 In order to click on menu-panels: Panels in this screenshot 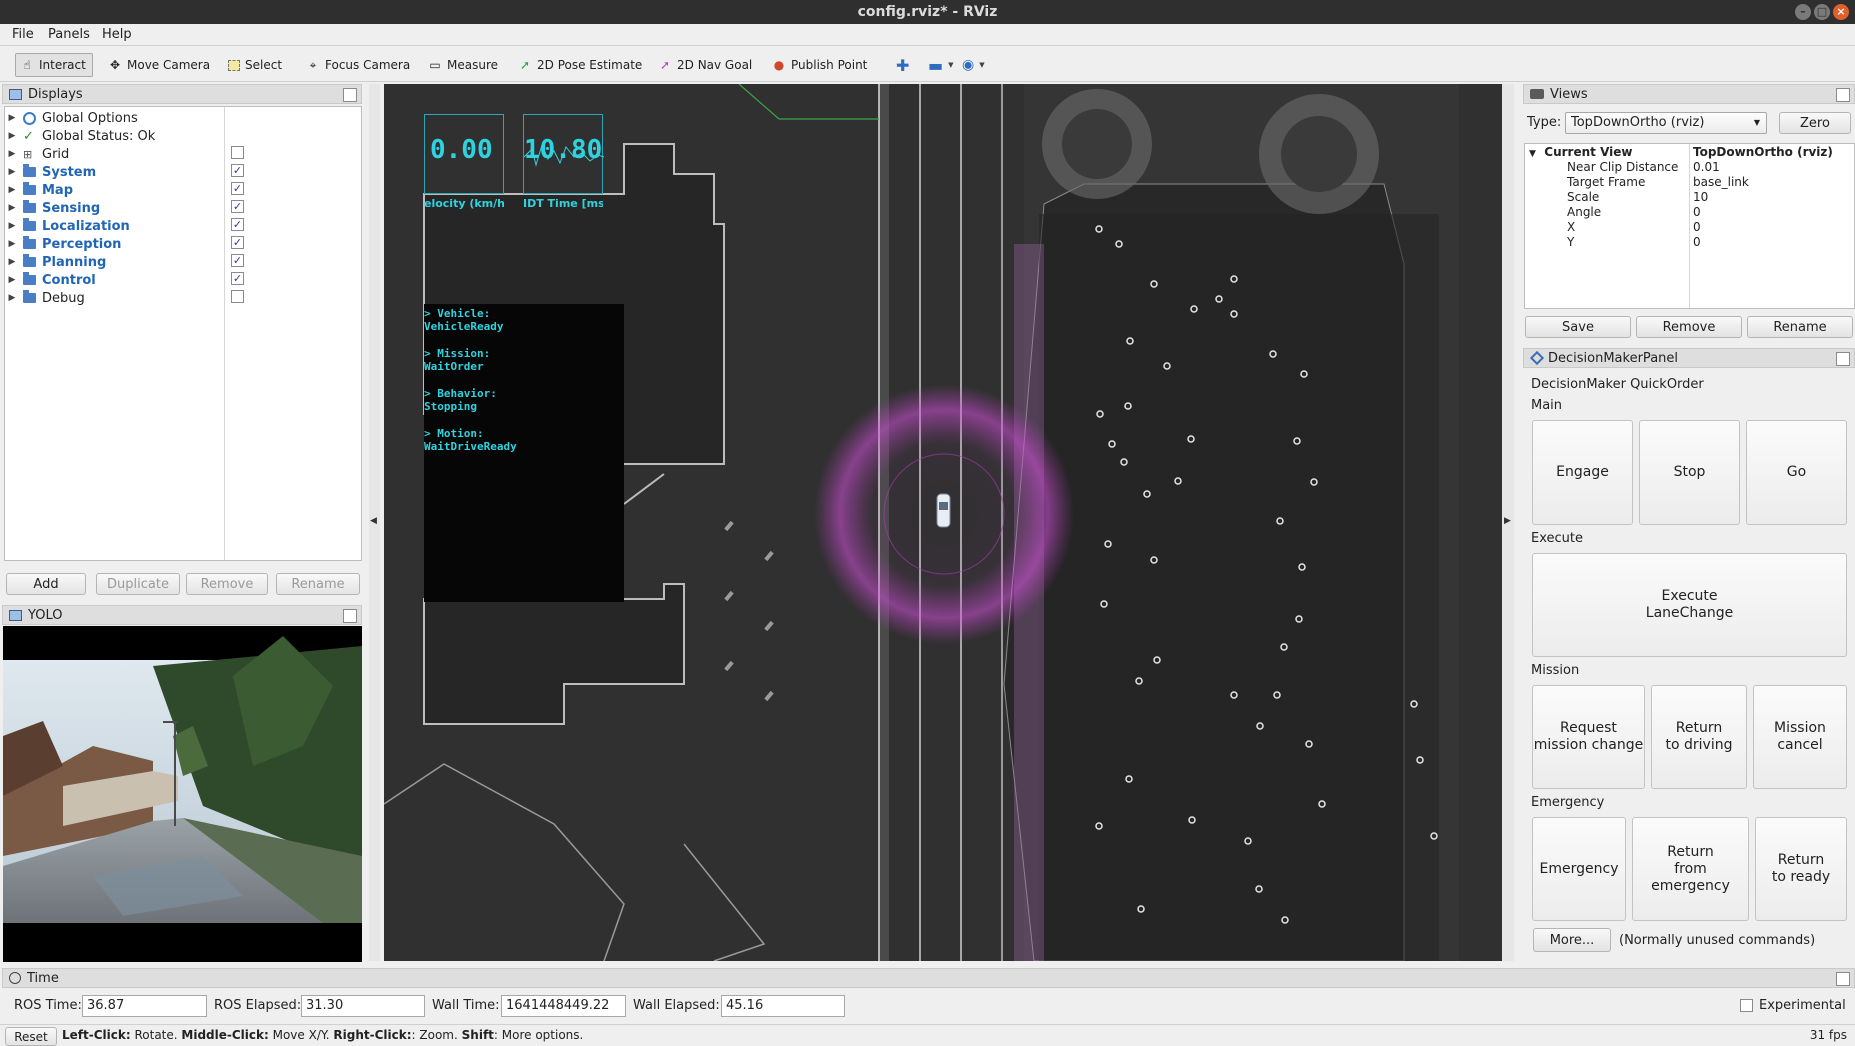, I will do `click(69, 34)`.